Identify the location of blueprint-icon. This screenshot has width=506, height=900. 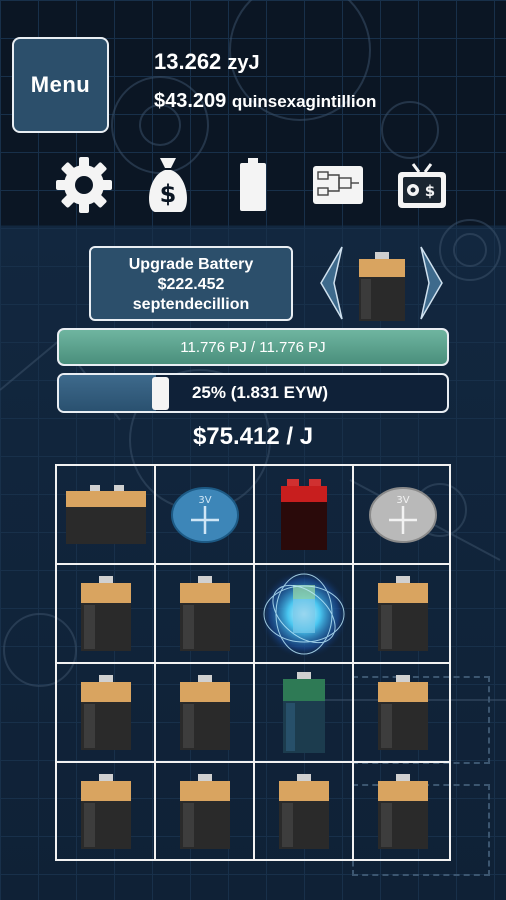
(338, 185).